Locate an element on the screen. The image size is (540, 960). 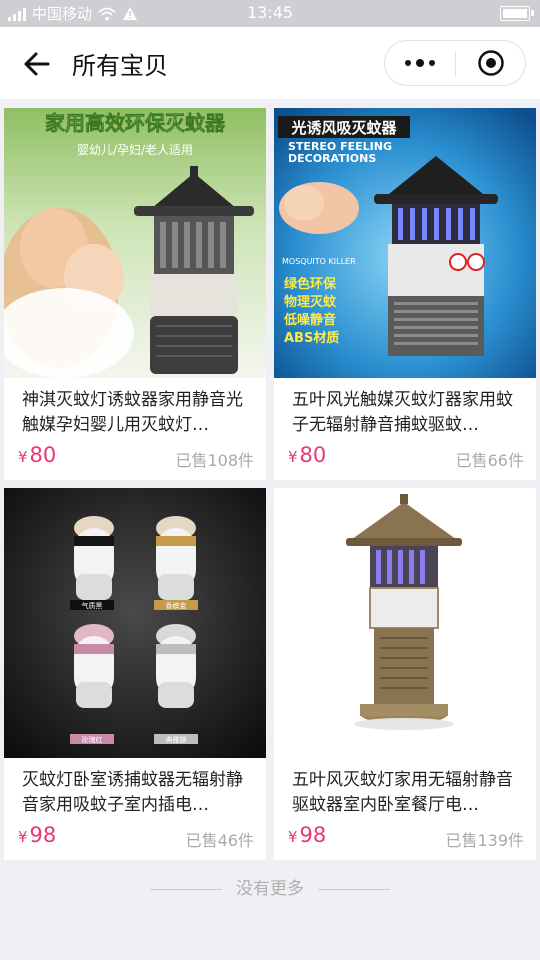
page-title: 所有宝贝 is located at coordinates (120, 66).